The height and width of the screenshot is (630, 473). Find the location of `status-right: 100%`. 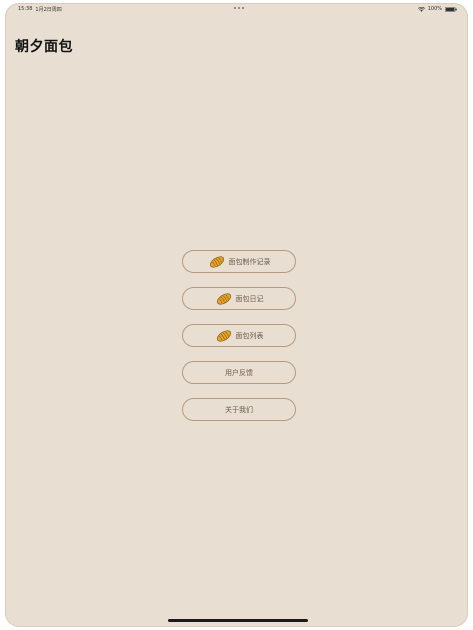

status-right: 100% is located at coordinates (437, 9).